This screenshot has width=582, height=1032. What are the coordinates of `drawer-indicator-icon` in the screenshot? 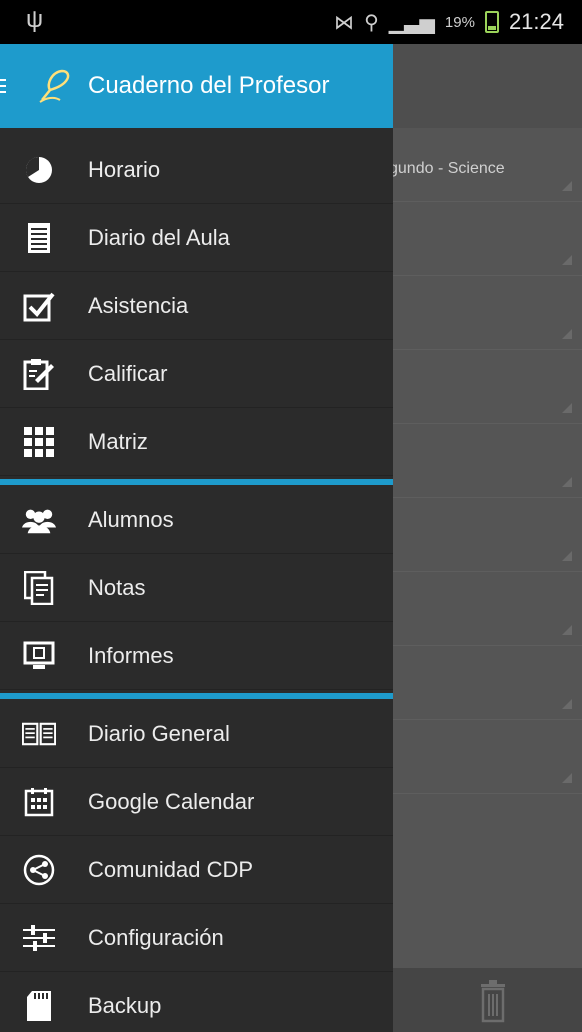 It's located at (3, 86).